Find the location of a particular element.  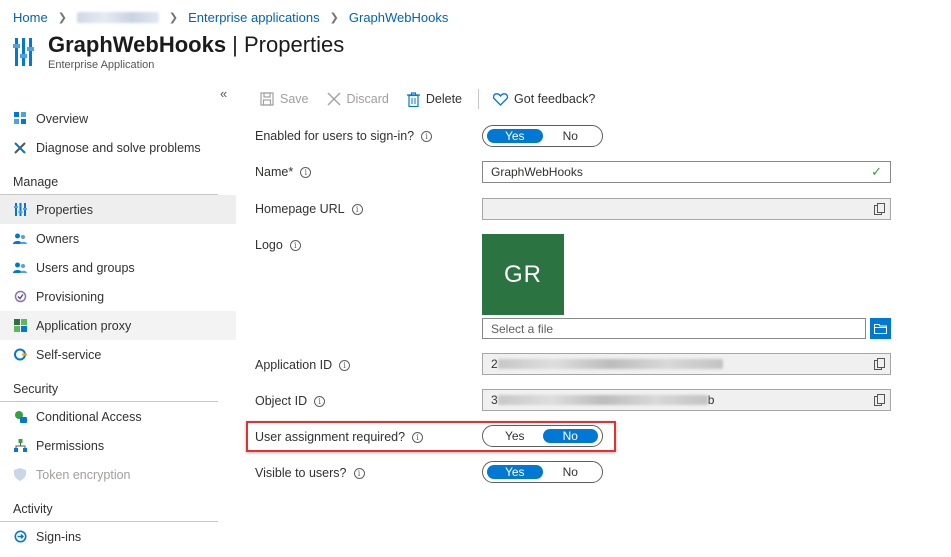

toolbar-divider is located at coordinates (479, 99).